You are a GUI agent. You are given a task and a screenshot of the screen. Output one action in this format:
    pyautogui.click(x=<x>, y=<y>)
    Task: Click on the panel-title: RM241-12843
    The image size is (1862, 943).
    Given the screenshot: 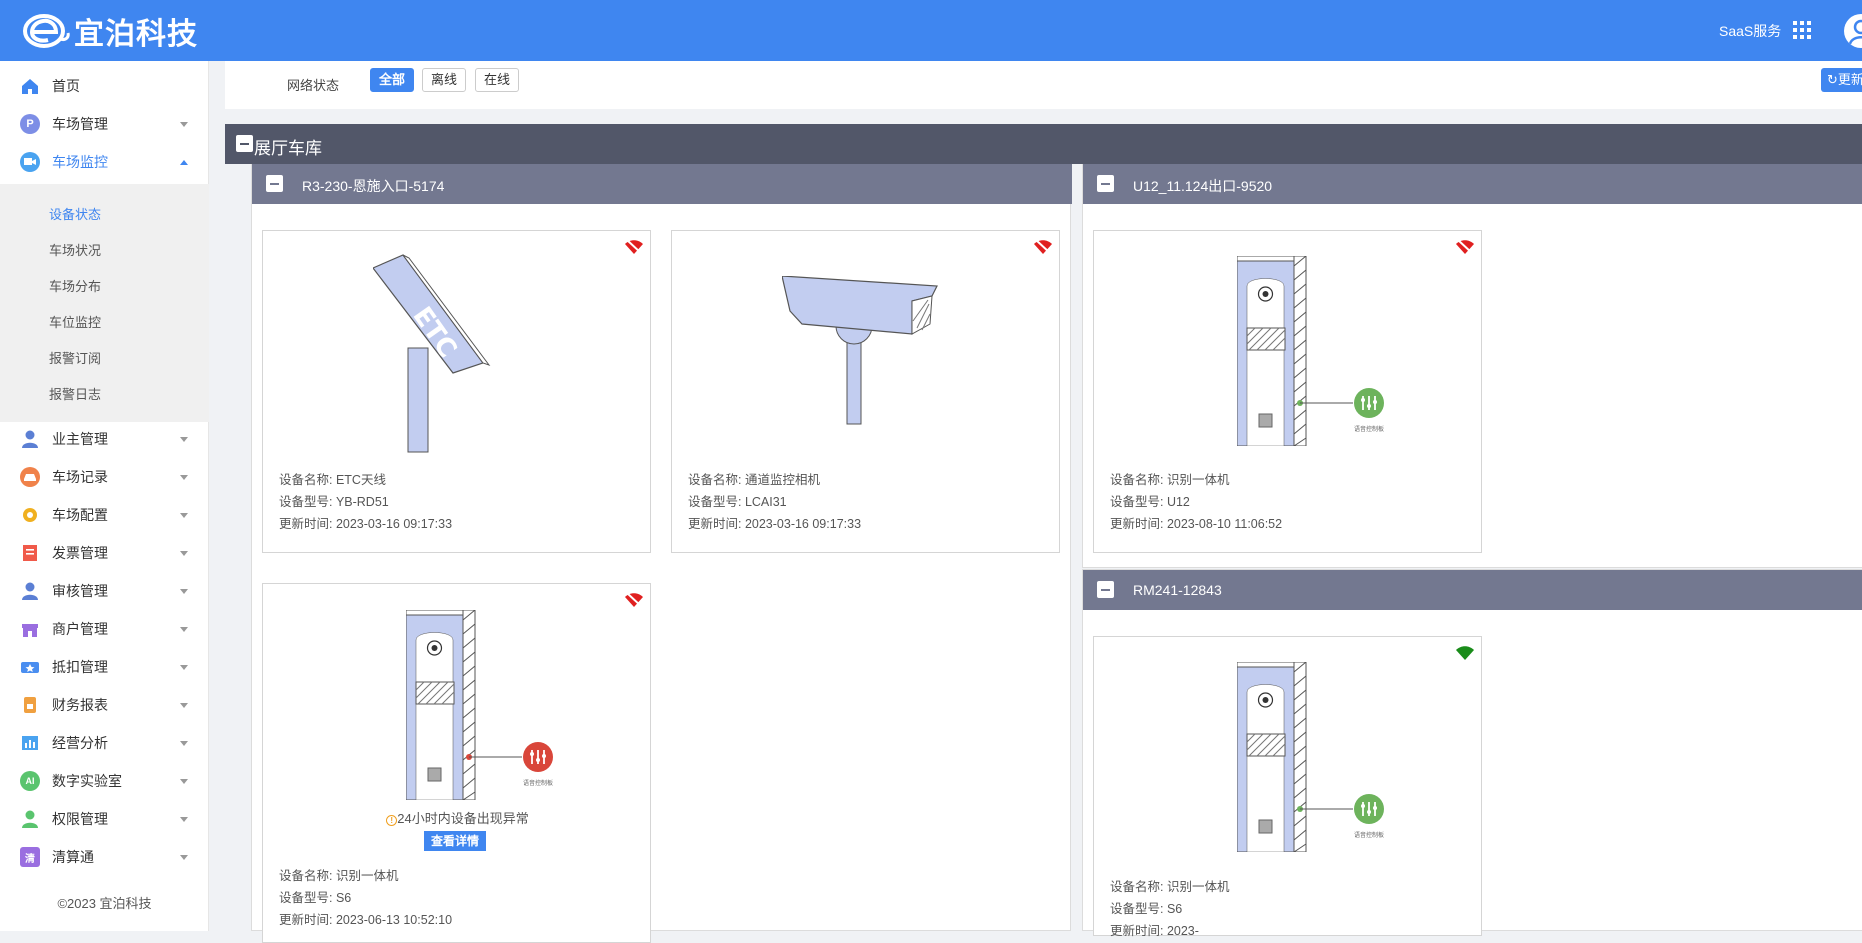 What is the action you would take?
    pyautogui.click(x=1177, y=590)
    